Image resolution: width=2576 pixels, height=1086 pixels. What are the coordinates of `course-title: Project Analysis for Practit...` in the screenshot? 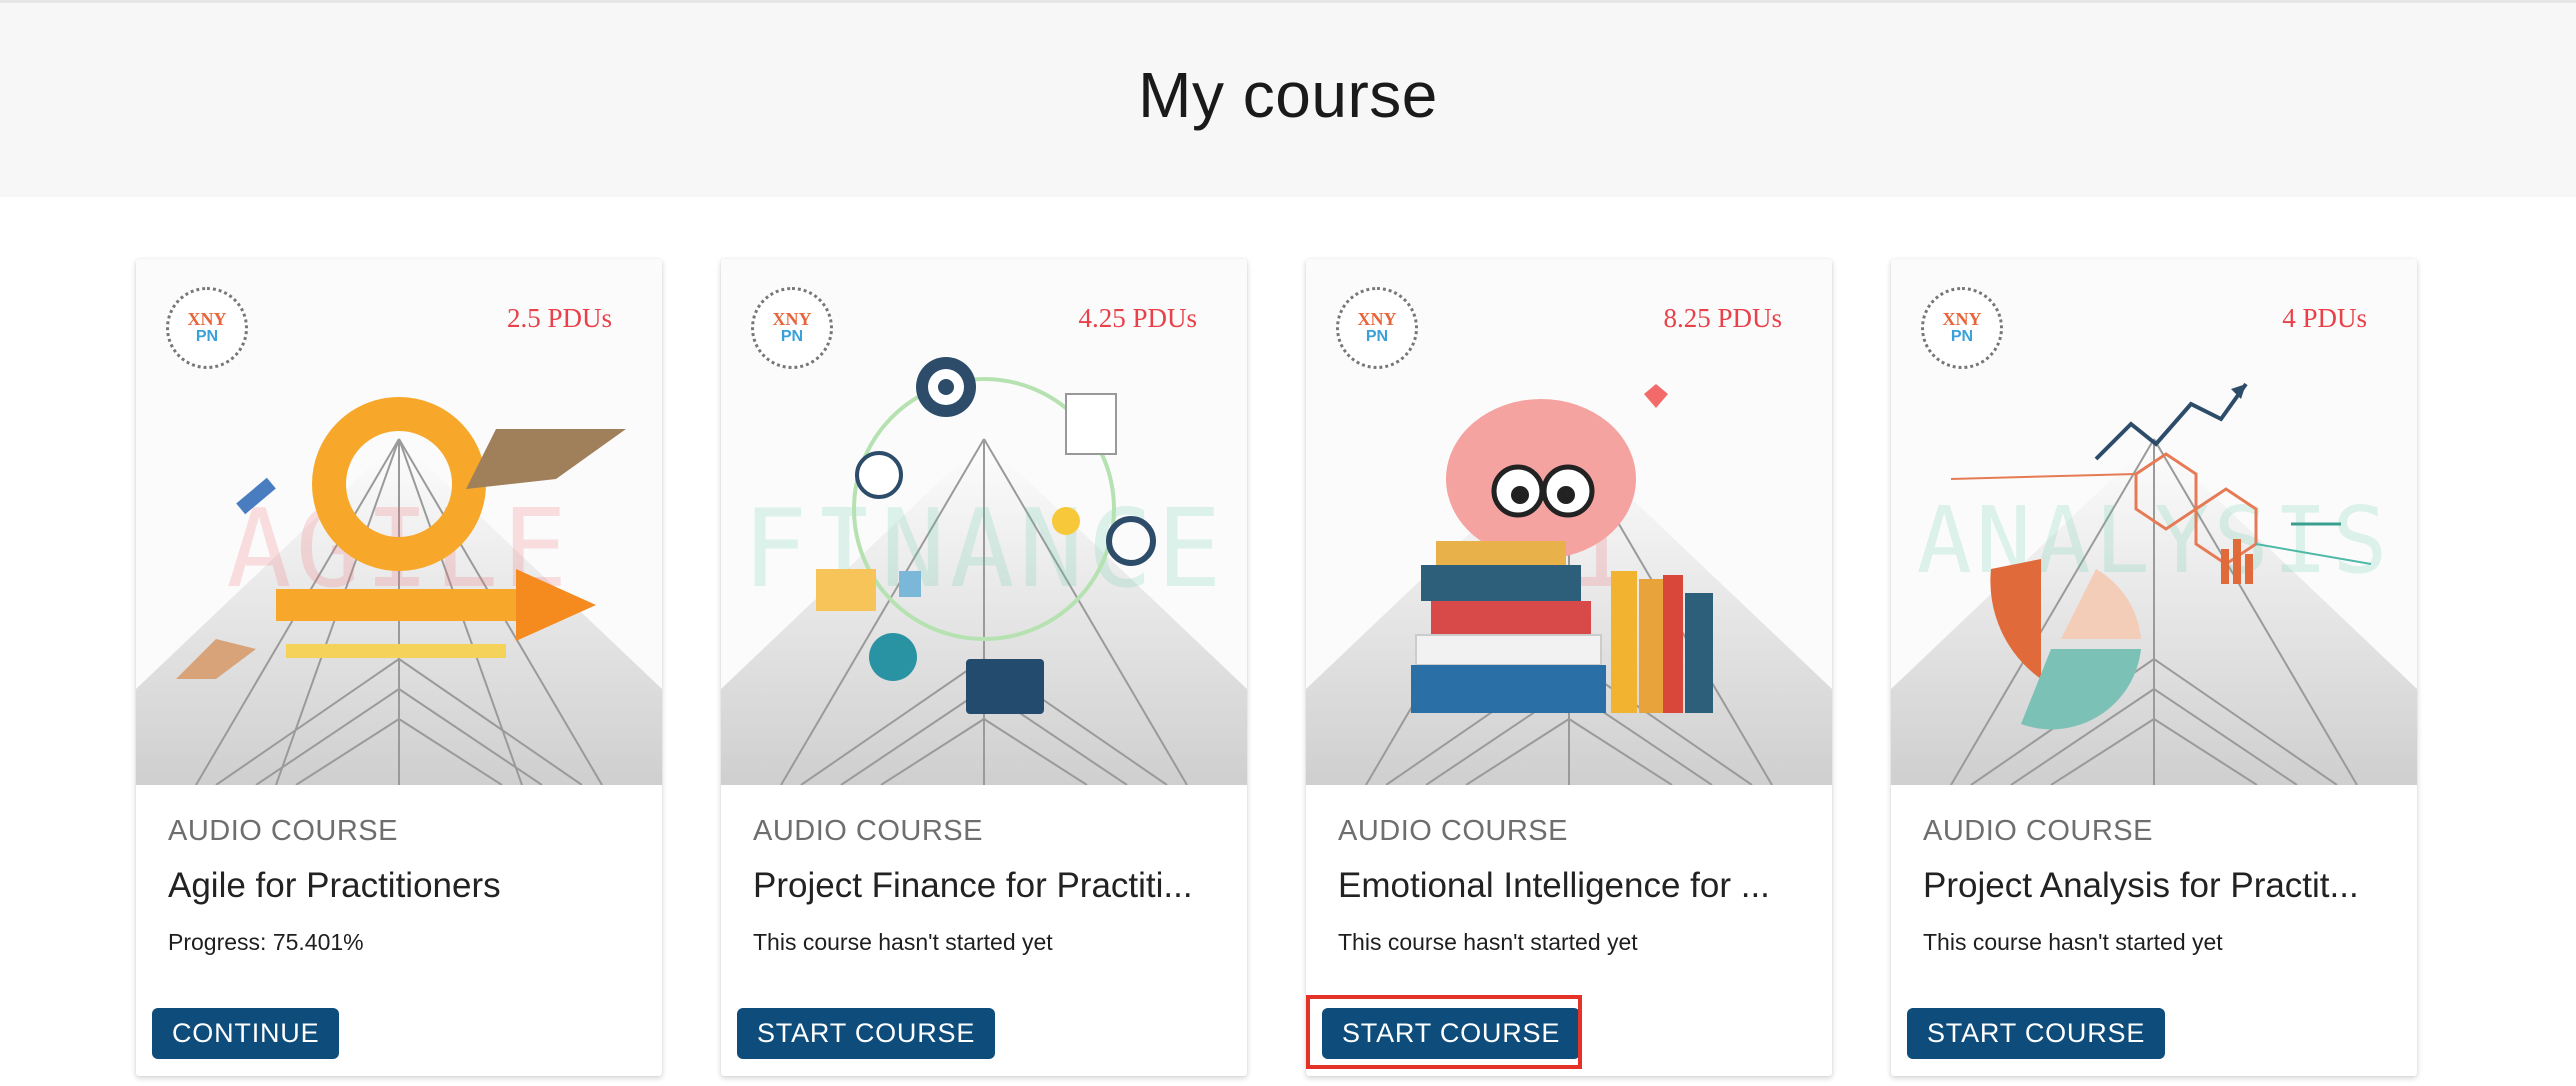 It's located at (2158, 886).